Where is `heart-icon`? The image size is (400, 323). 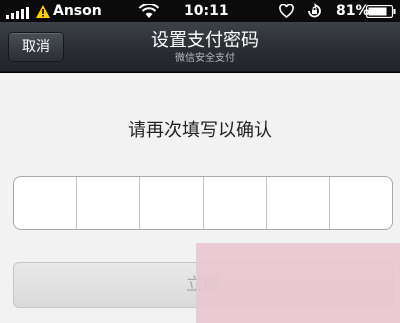
heart-icon is located at coordinates (286, 11).